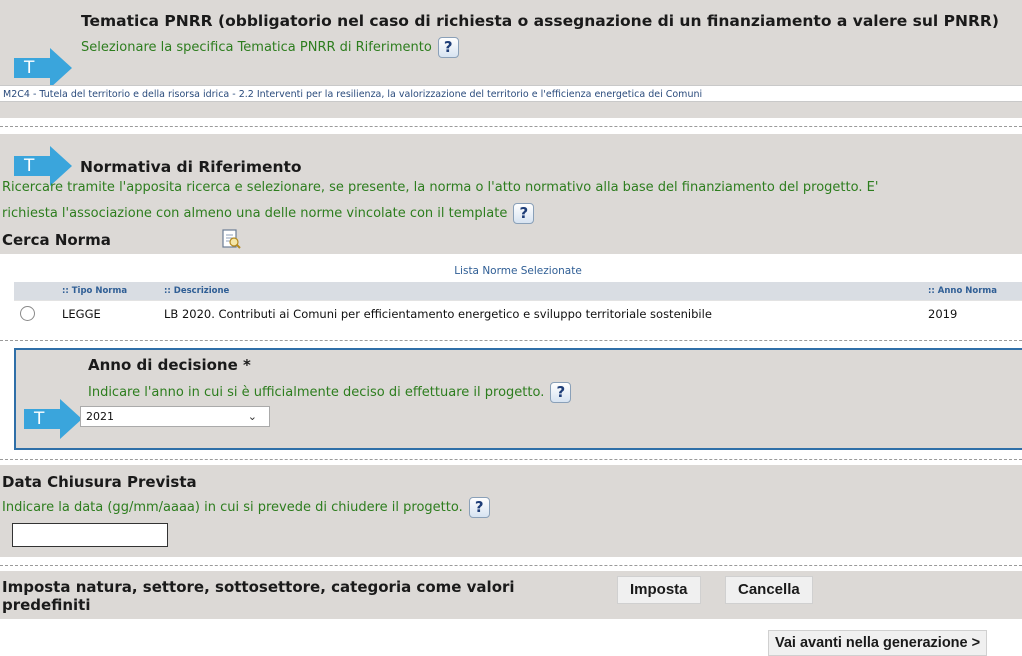 Image resolution: width=1022 pixels, height=656 pixels. What do you see at coordinates (56, 240) in the screenshot?
I see `cerca-norma-label: Cerca Norma` at bounding box center [56, 240].